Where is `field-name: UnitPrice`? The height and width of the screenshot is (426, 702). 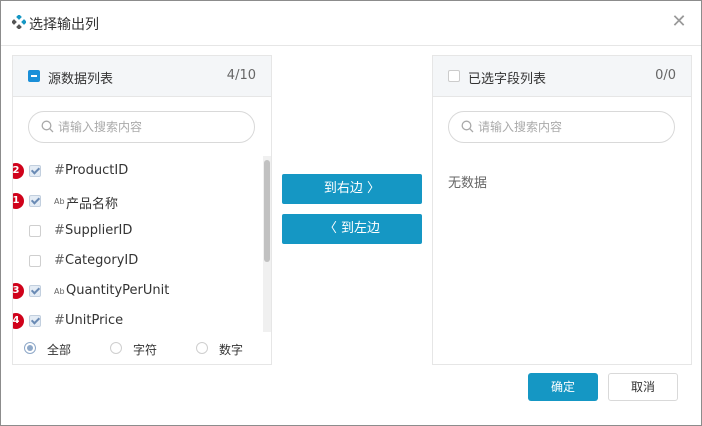
field-name: UnitPrice is located at coordinates (94, 320).